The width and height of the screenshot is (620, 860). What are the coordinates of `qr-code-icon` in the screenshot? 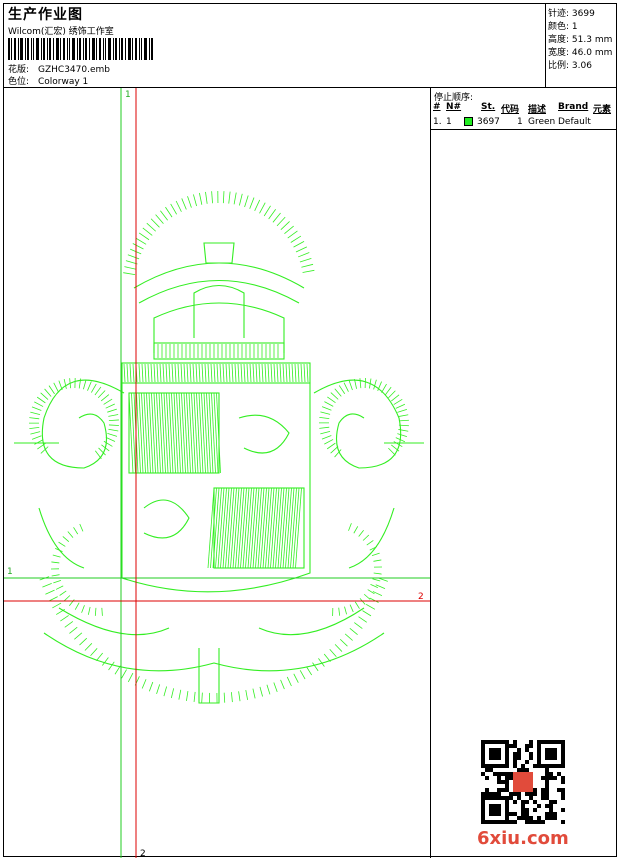 It's located at (523, 782).